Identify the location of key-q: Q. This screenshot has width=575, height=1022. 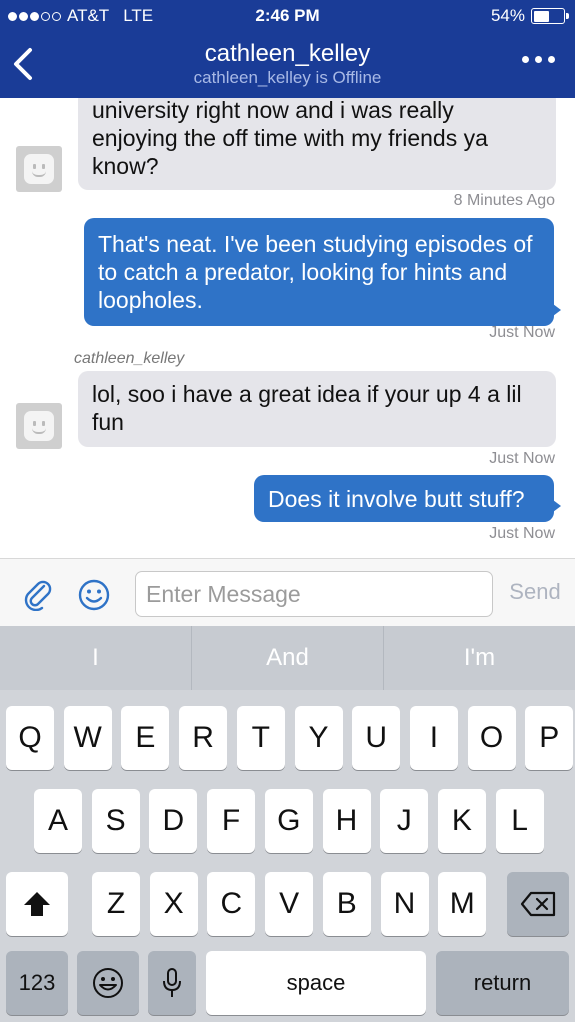
(30, 738).